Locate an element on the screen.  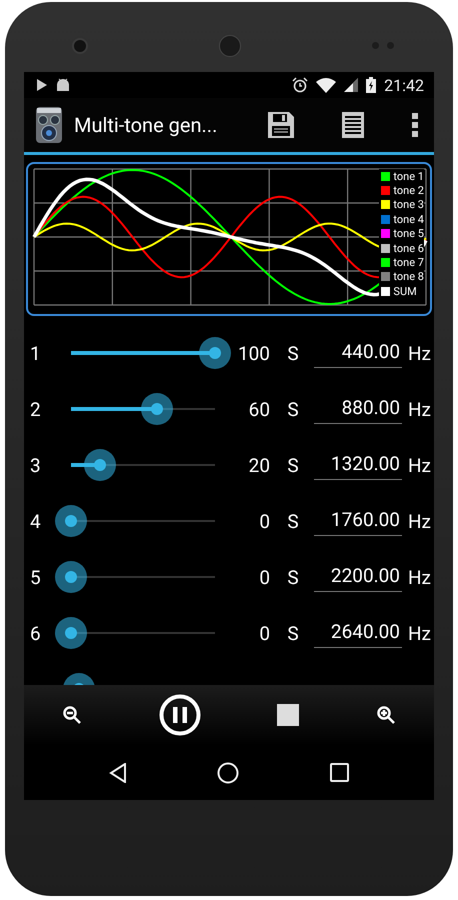
tone-number: 3 is located at coordinates (36, 465).